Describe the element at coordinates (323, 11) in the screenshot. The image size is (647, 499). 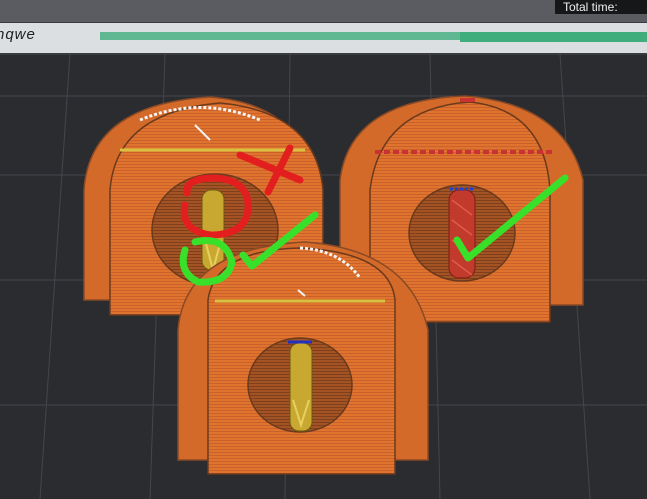
I see `top-toolbar: Total time:` at that location.